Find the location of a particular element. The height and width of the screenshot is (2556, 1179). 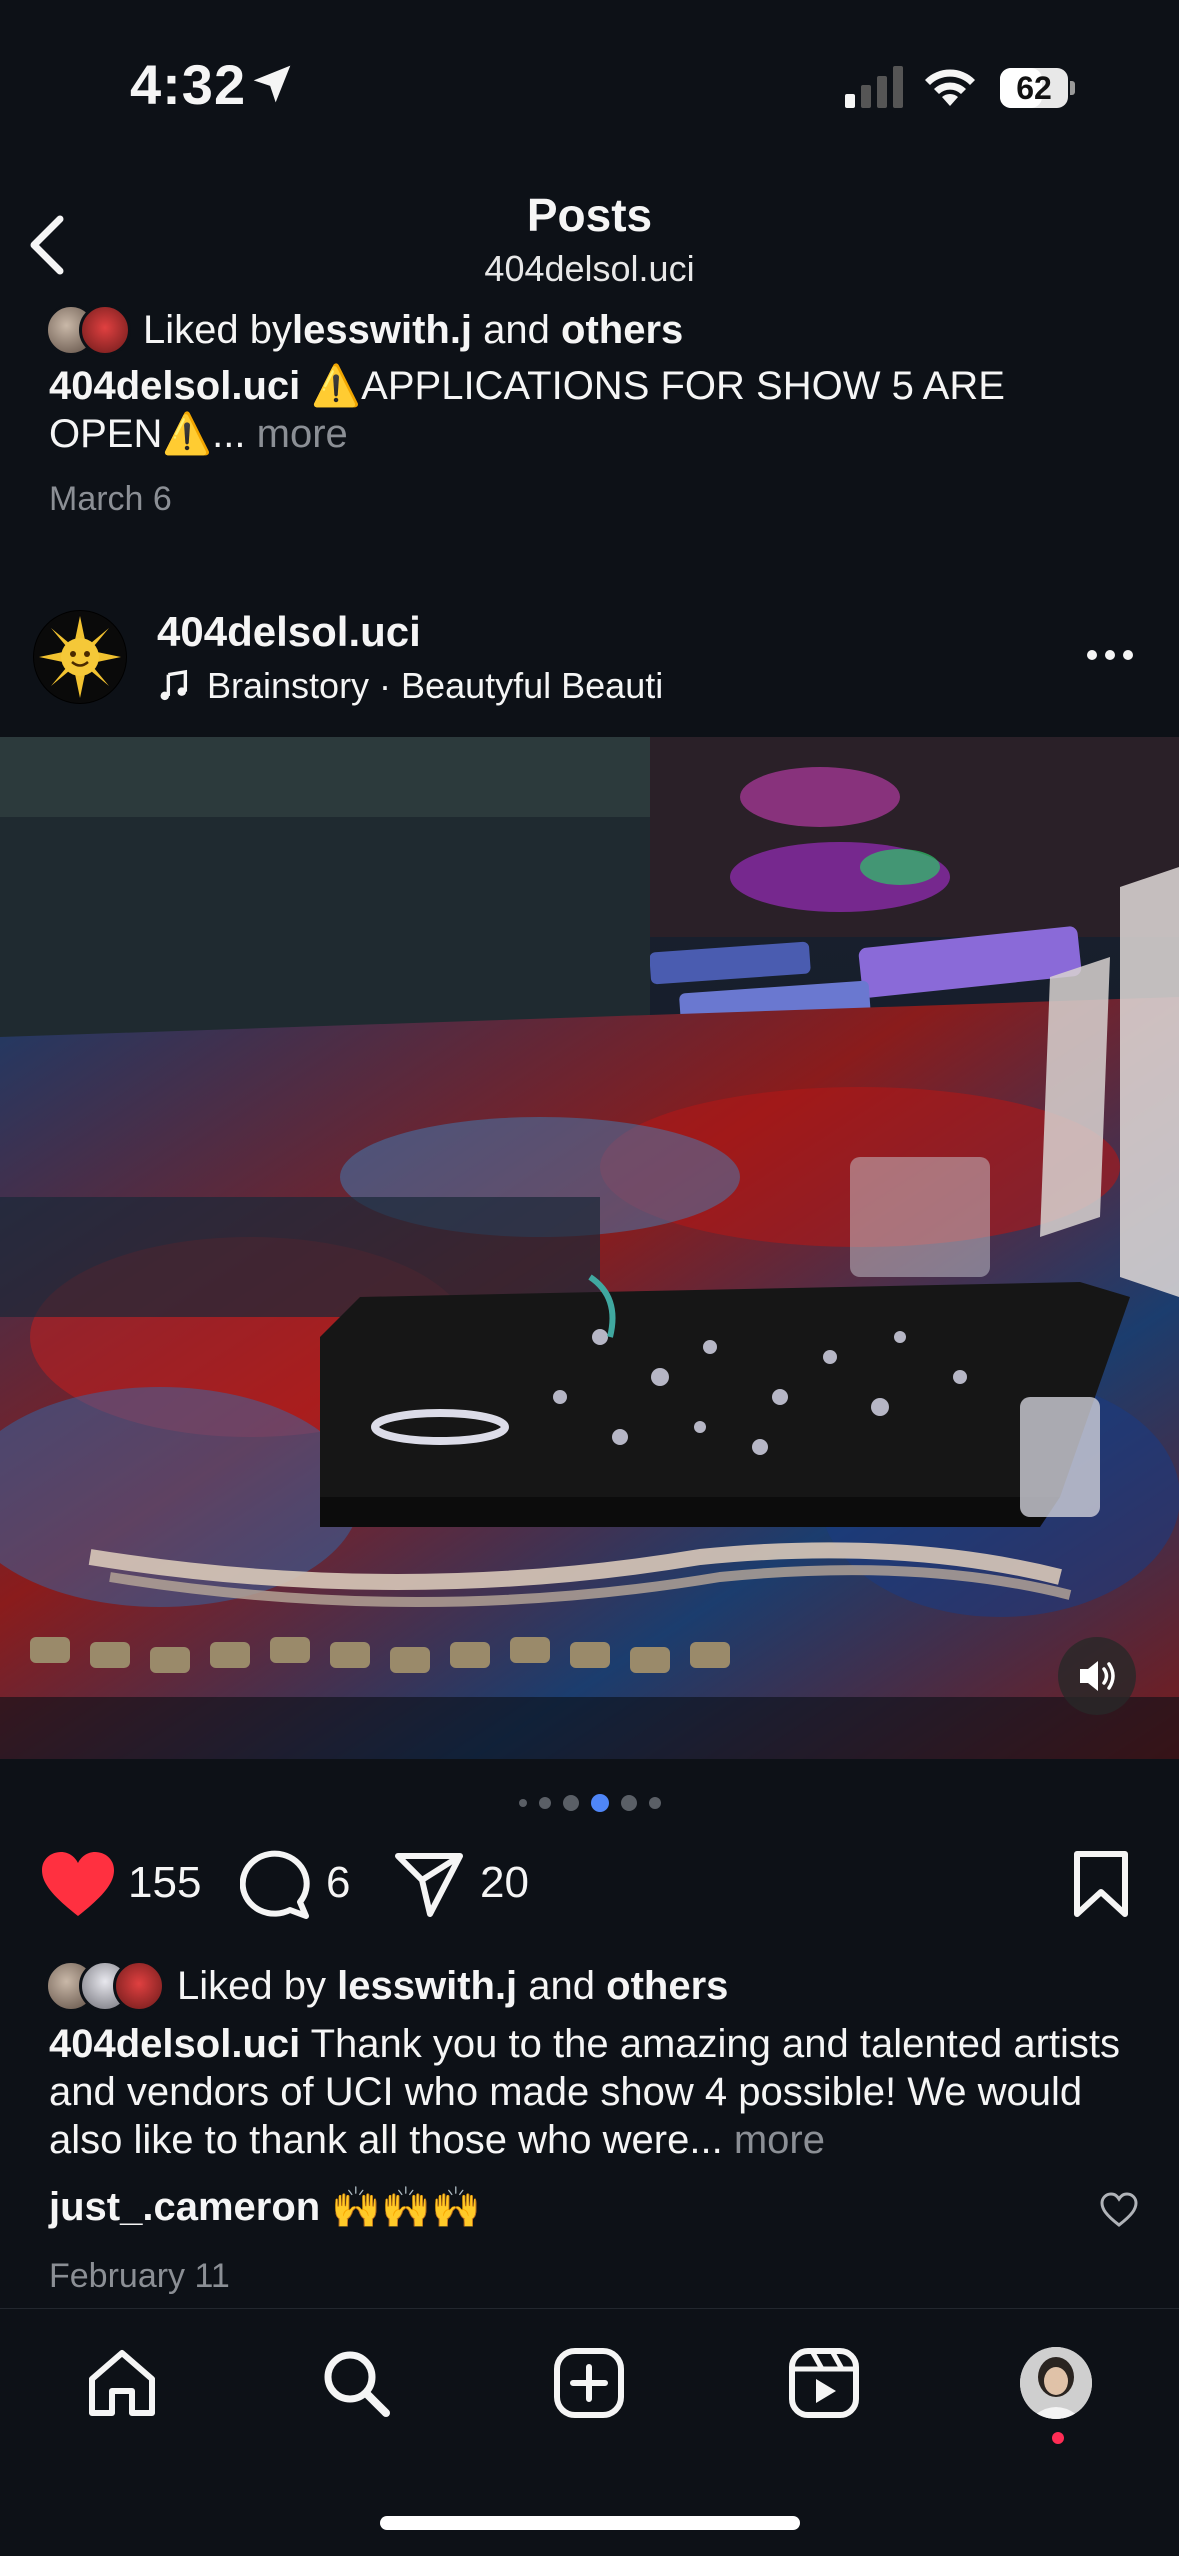

post-author-username: 404delsol.uci is located at coordinates (289, 632).